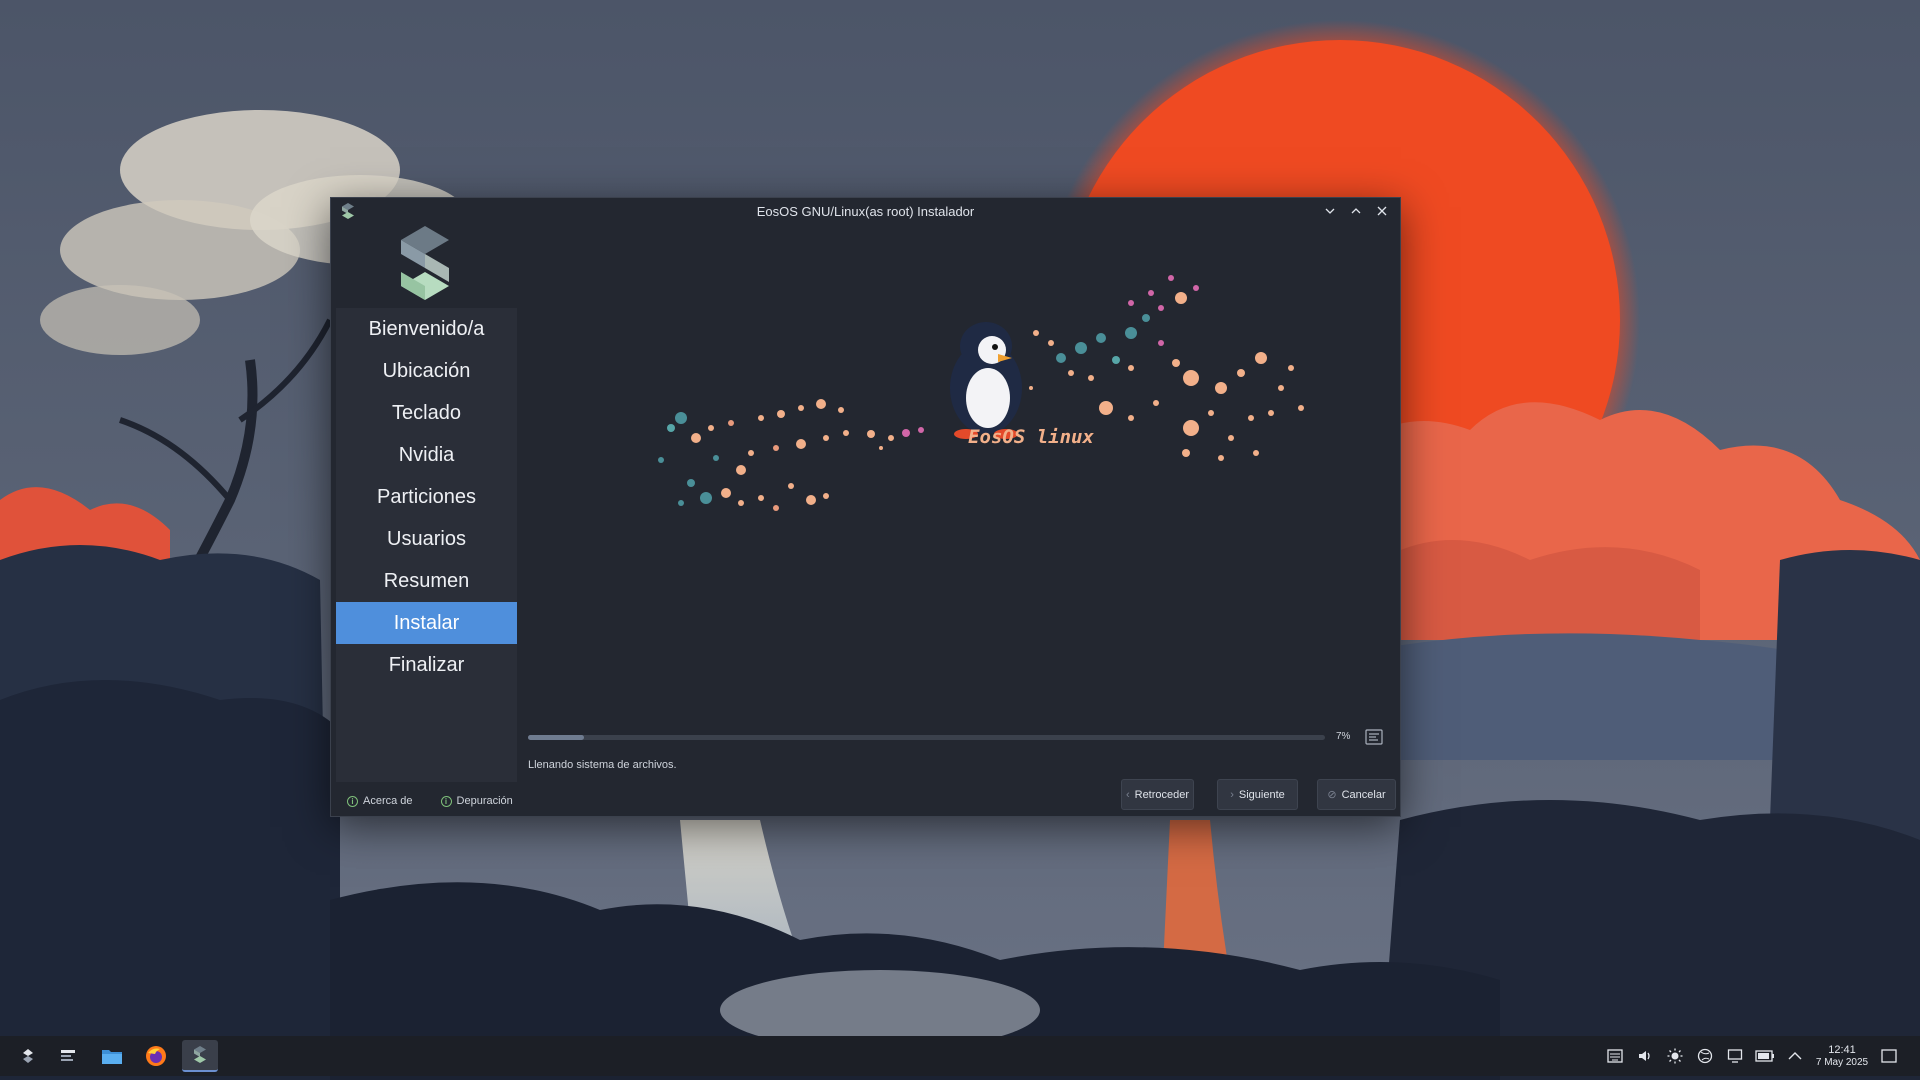  Describe the element at coordinates (1374, 737) in the screenshot. I see `toggle-log-icon` at that location.